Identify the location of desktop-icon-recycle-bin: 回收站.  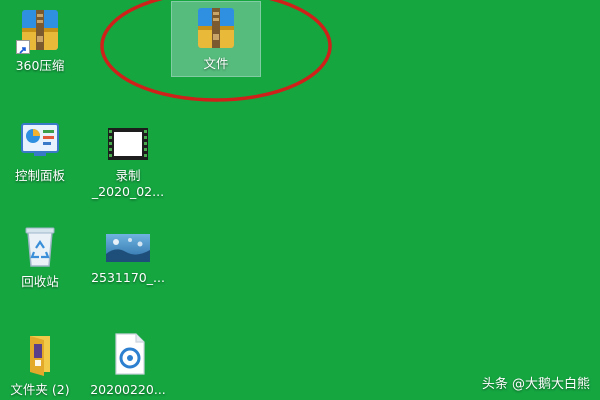
(42, 256).